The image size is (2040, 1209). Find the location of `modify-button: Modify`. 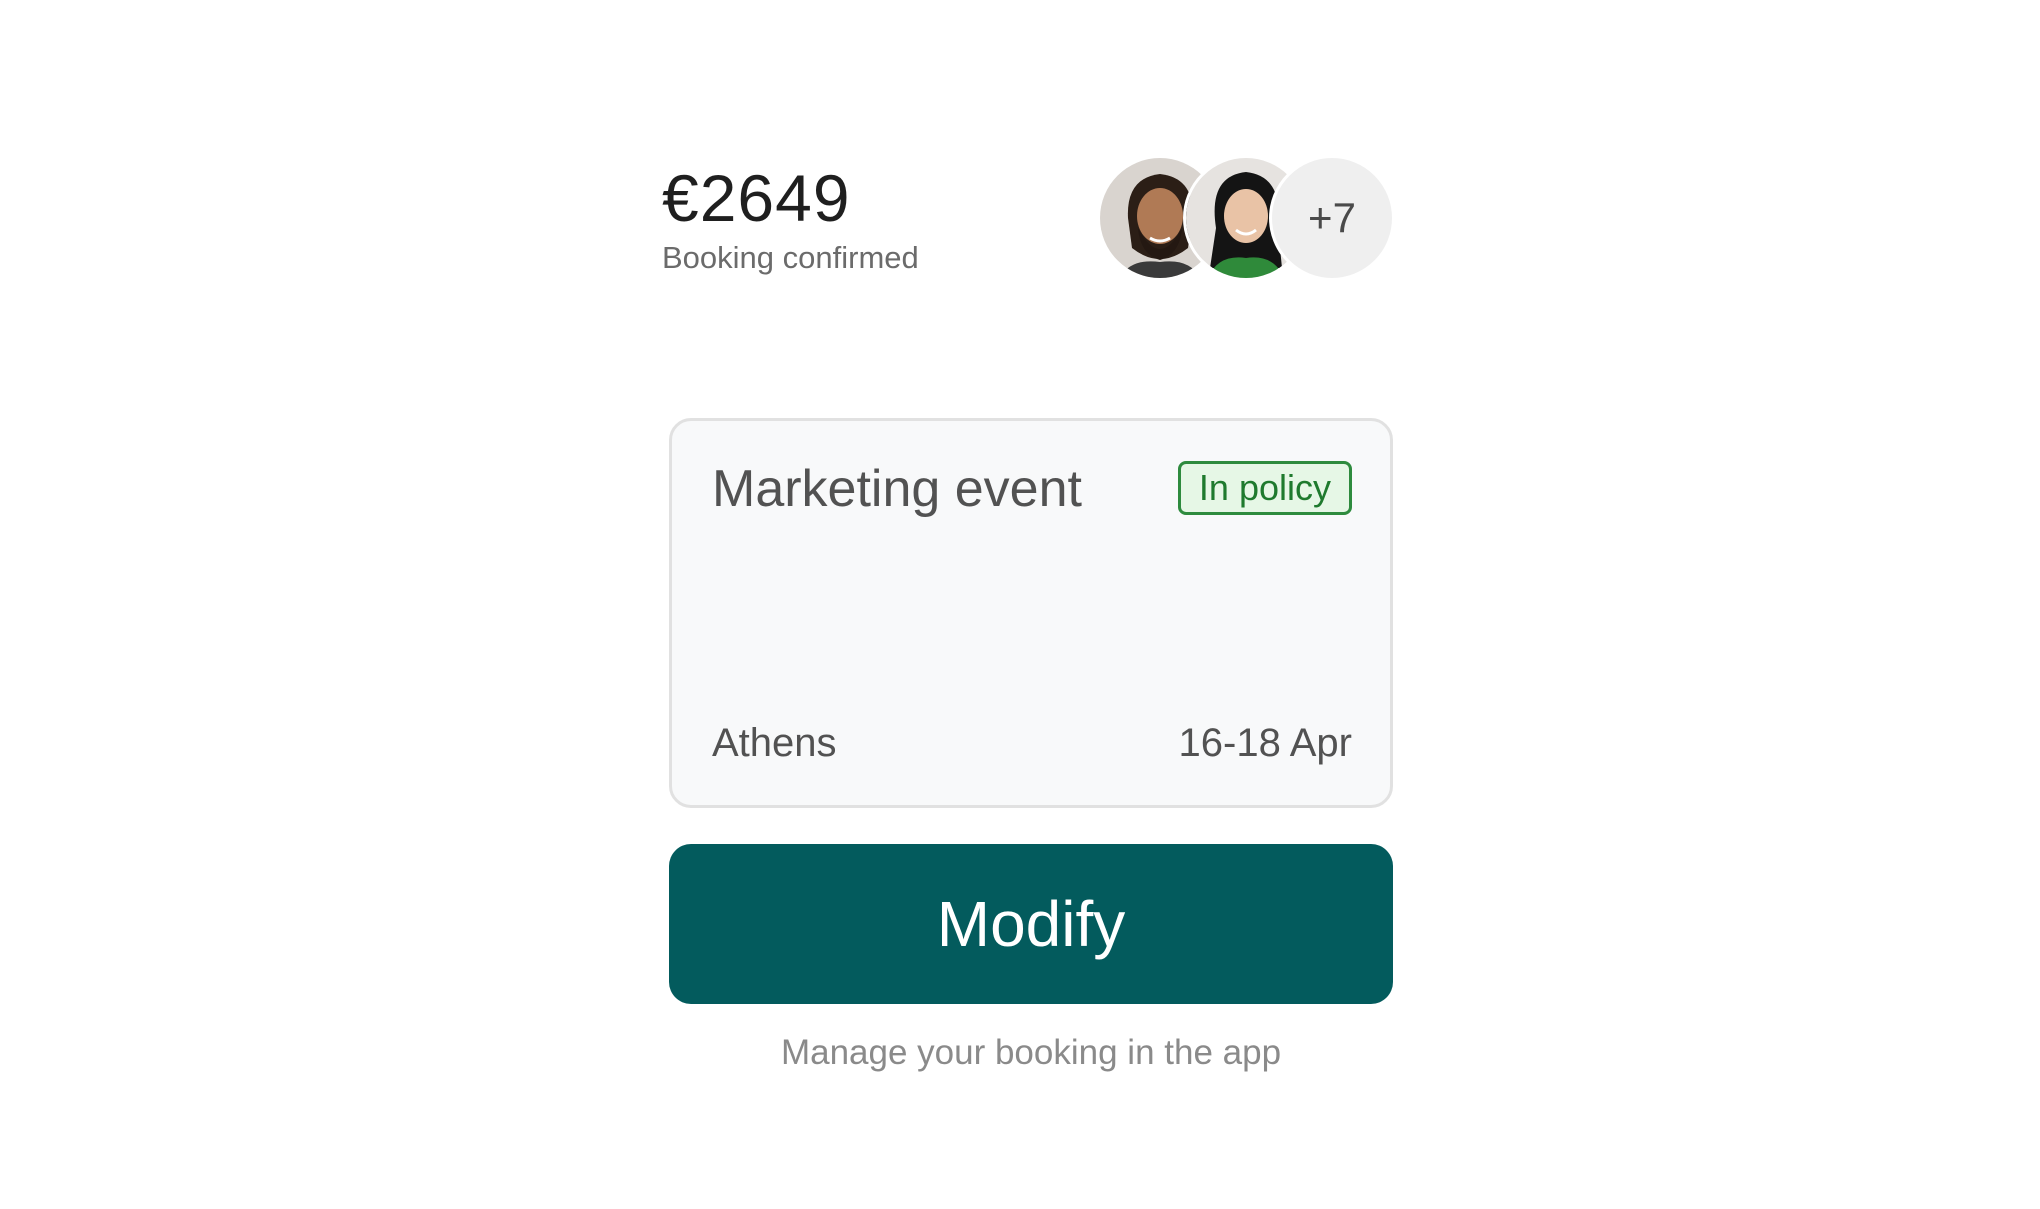

modify-button: Modify is located at coordinates (1031, 924).